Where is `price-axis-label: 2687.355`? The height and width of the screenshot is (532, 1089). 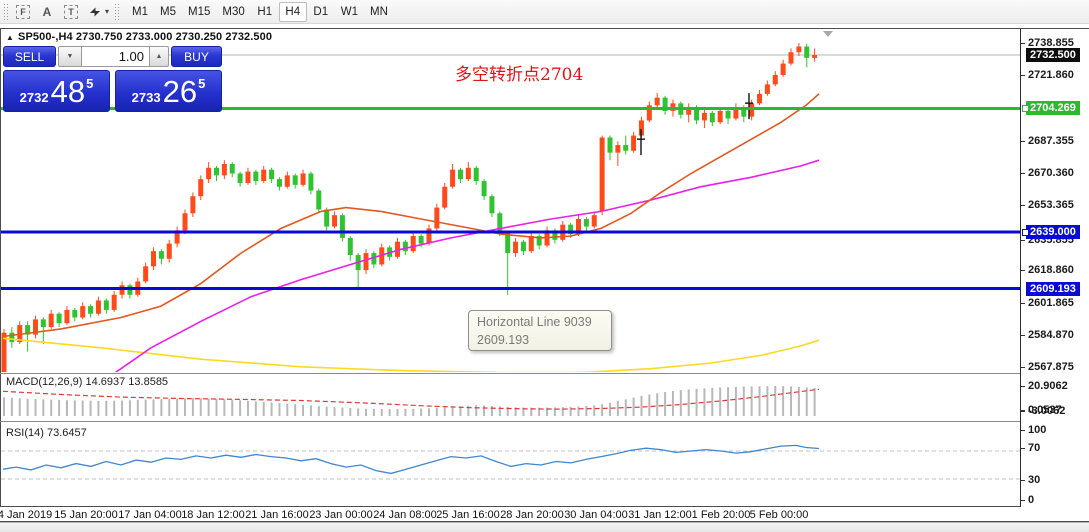 price-axis-label: 2687.355 is located at coordinates (1051, 141).